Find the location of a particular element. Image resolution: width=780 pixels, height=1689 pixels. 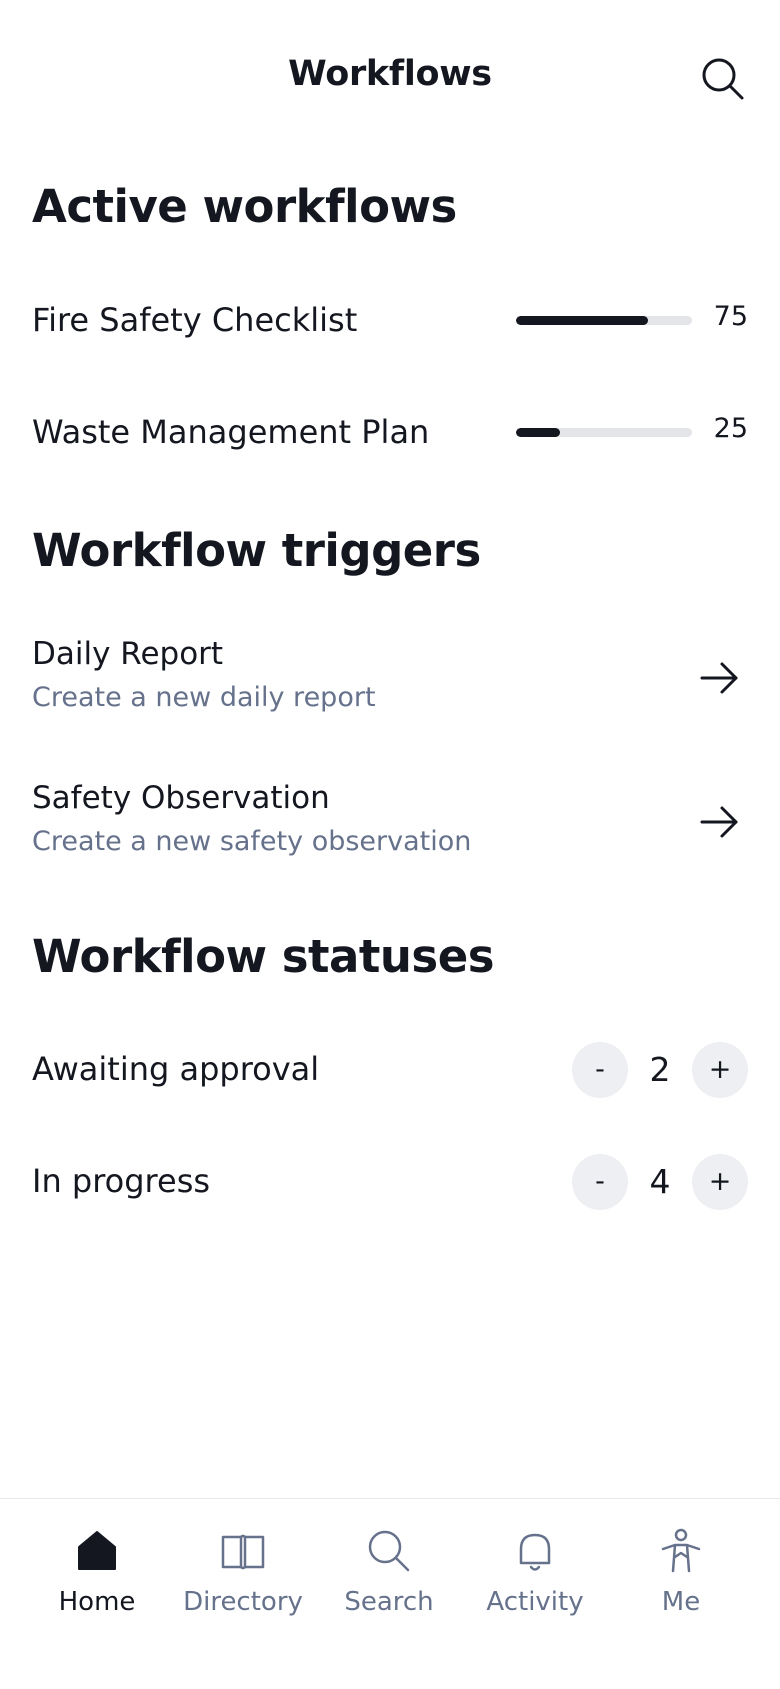

home-icon is located at coordinates (97, 1551).